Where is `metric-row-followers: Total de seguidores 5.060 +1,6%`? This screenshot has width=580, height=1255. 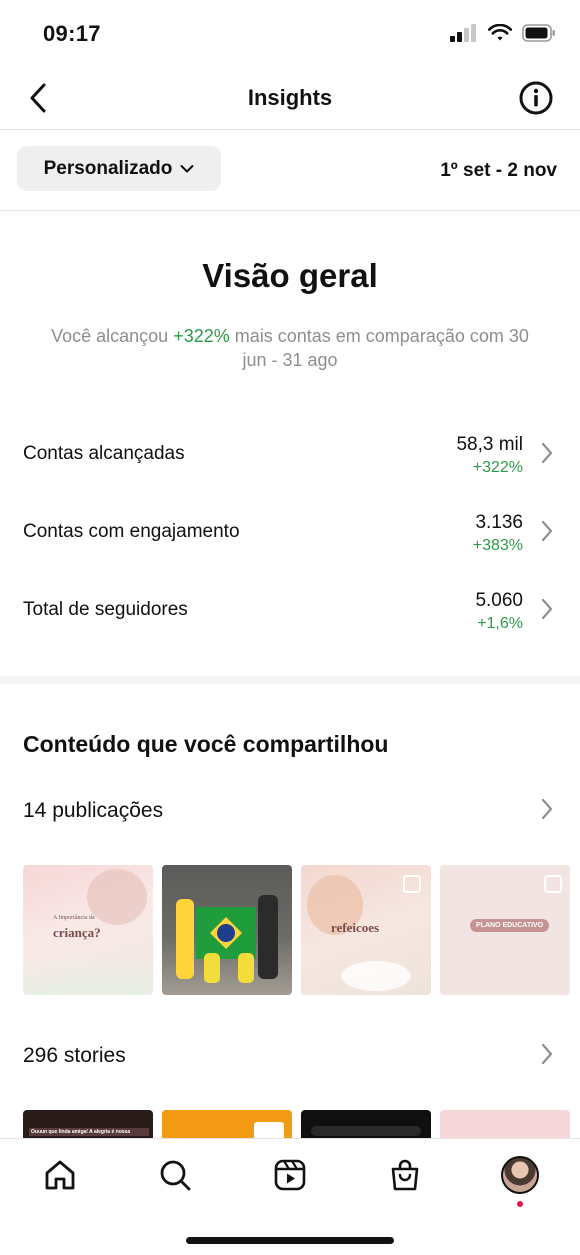
metric-row-followers: Total de seguidores 5.060 +1,6% is located at coordinates (290, 620).